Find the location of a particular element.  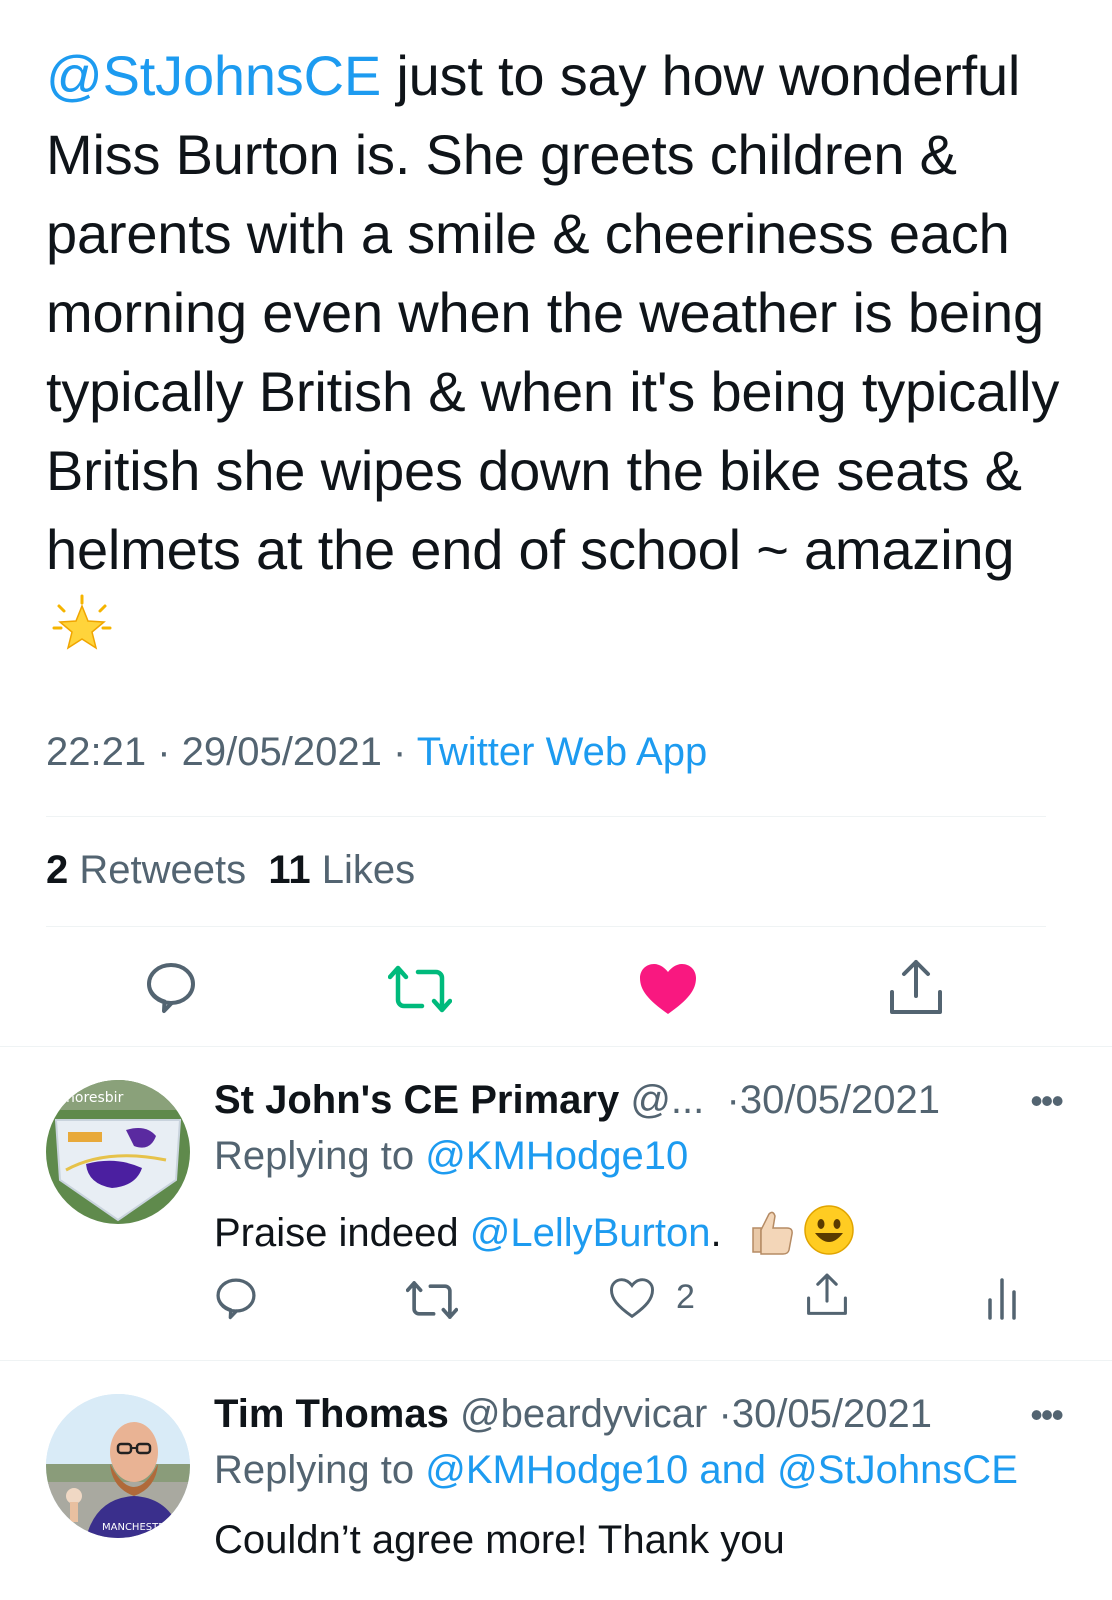

tweet-date: 29/05/2021 is located at coordinates (281, 752).